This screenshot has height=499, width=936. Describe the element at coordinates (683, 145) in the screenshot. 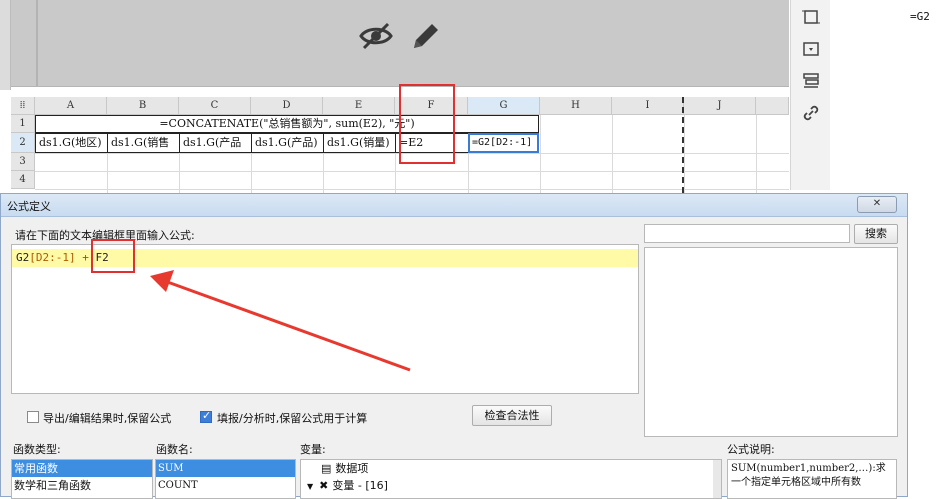

I see `page-break-line` at that location.